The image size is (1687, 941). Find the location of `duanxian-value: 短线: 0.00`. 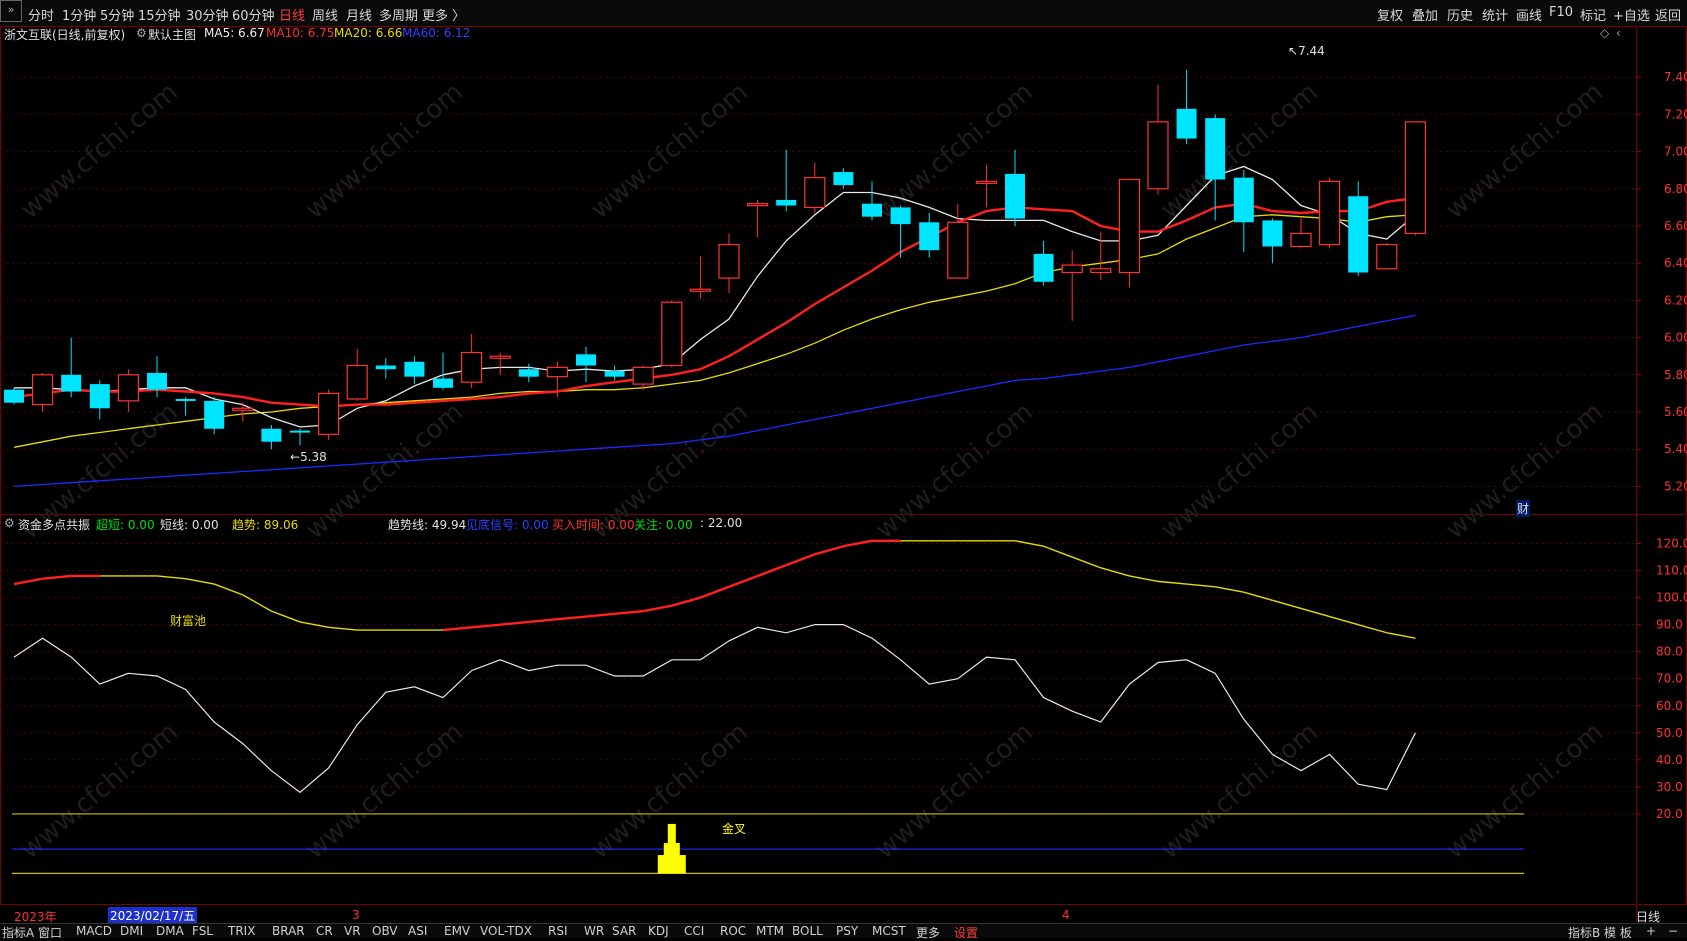

duanxian-value: 短线: 0.00 is located at coordinates (189, 525).